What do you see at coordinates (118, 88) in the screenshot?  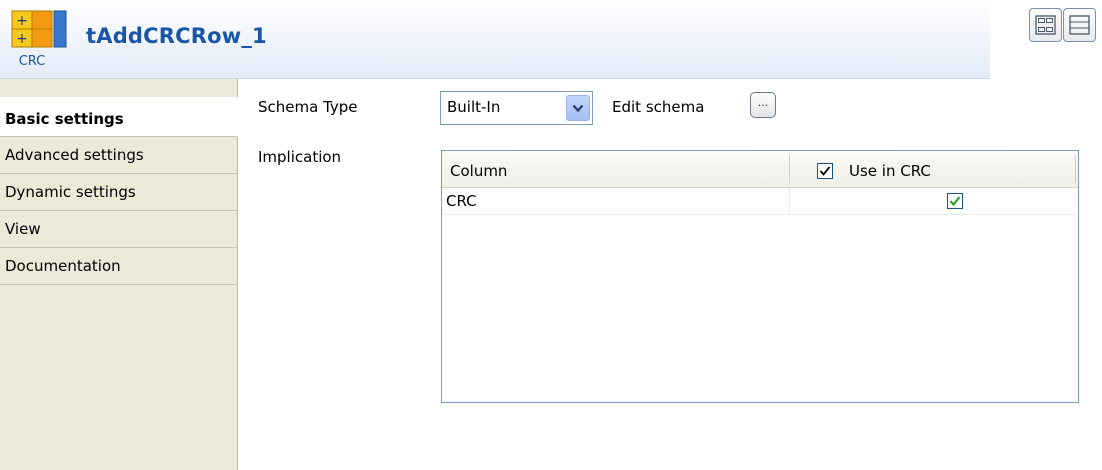 I see `tab-spacer` at bounding box center [118, 88].